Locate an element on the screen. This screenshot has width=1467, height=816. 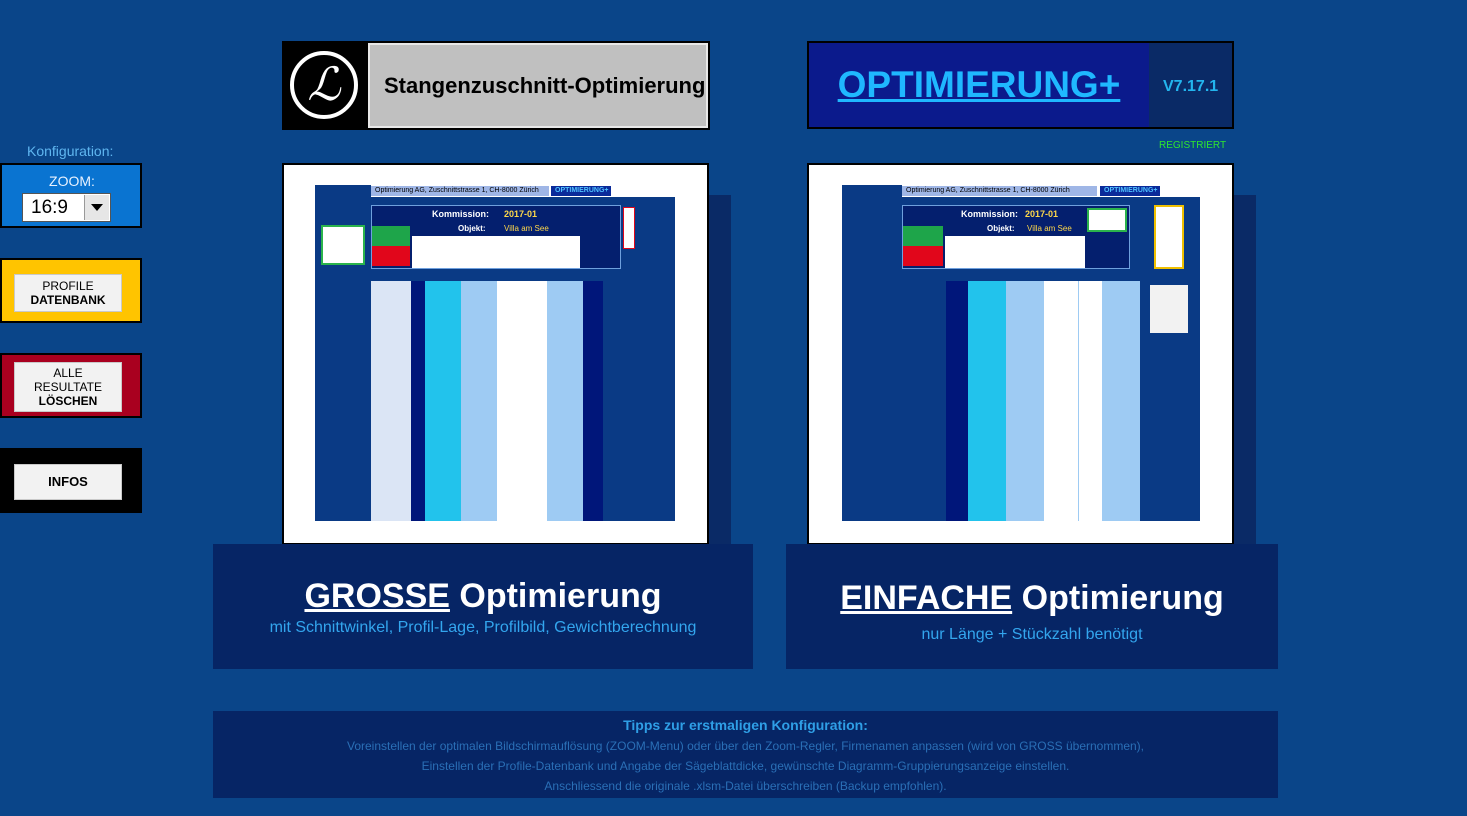
preview-image-column is located at coordinates (391, 401).